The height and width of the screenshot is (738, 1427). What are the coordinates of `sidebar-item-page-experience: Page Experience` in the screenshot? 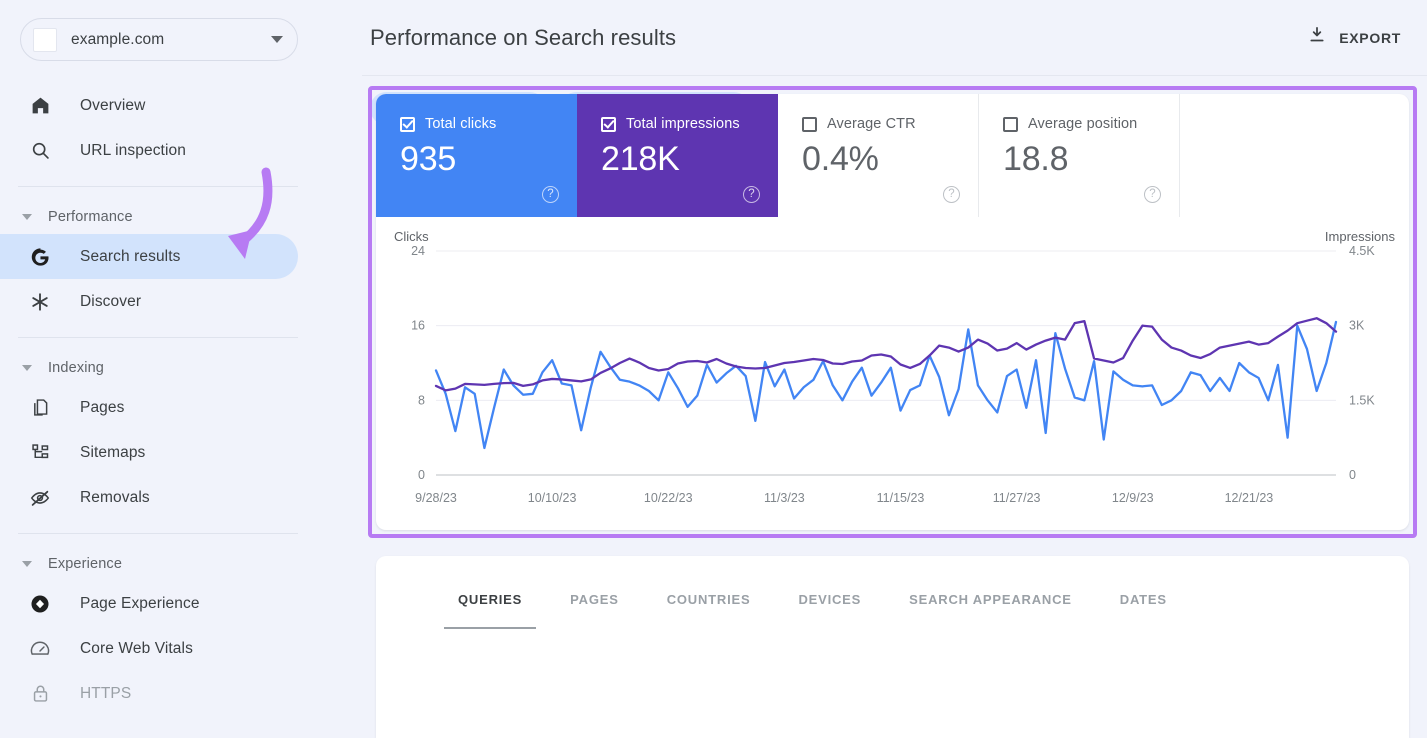 It's located at (149, 603).